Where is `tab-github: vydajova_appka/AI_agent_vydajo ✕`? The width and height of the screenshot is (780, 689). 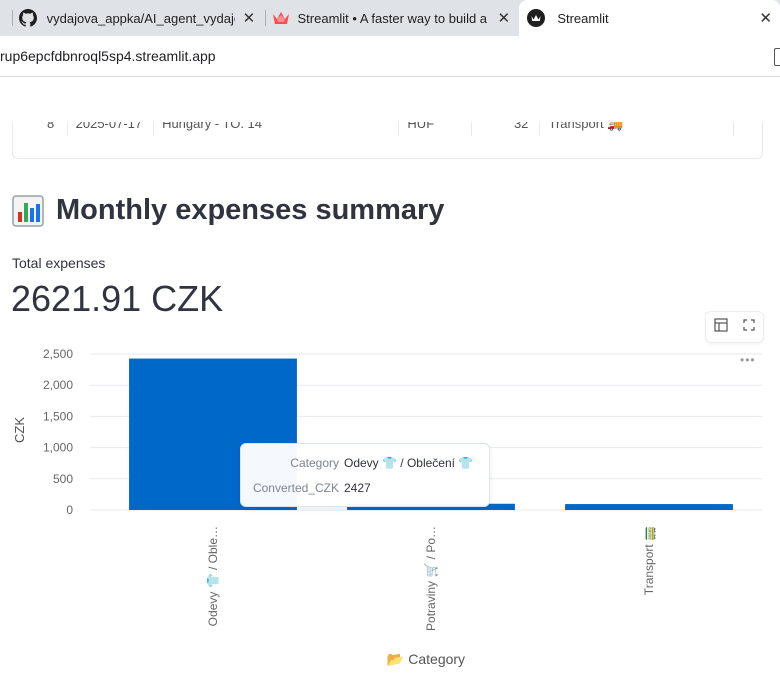 tab-github: vydajova_appka/AI_agent_vydajo ✕ is located at coordinates (139, 18).